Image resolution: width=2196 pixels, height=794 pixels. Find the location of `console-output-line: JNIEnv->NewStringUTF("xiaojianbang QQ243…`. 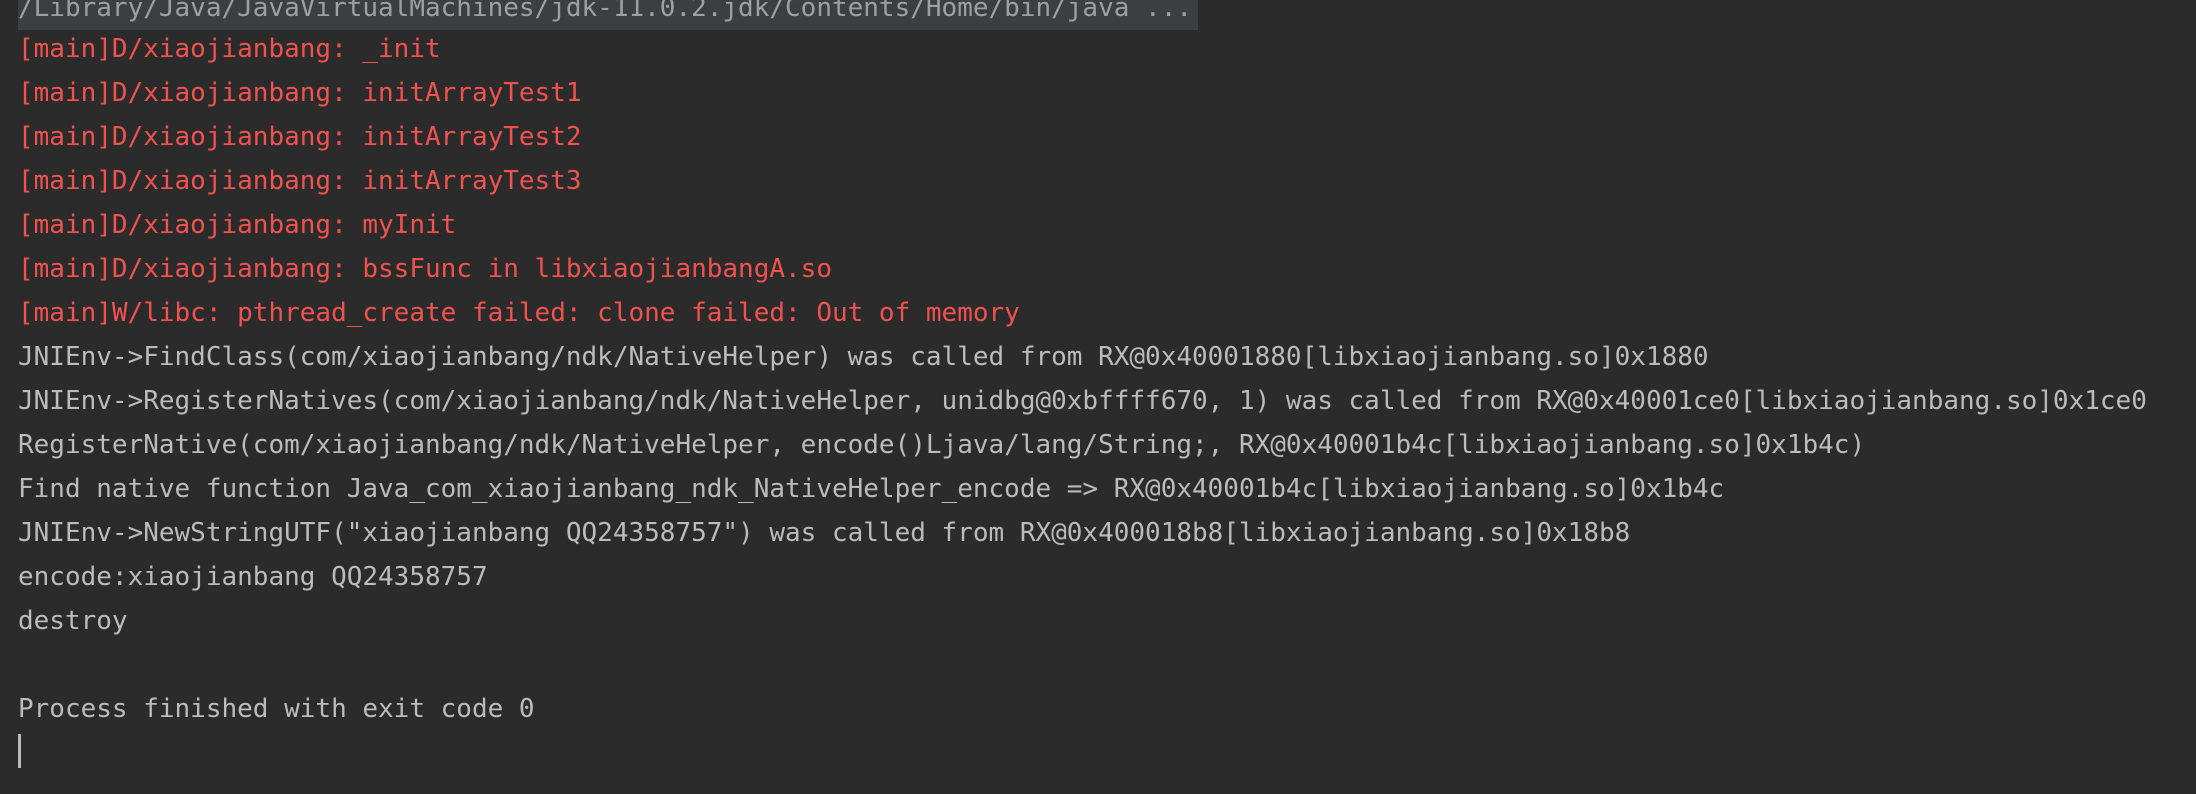

console-output-line: JNIEnv->NewStringUTF("xiaojianbang QQ243… is located at coordinates (824, 533).